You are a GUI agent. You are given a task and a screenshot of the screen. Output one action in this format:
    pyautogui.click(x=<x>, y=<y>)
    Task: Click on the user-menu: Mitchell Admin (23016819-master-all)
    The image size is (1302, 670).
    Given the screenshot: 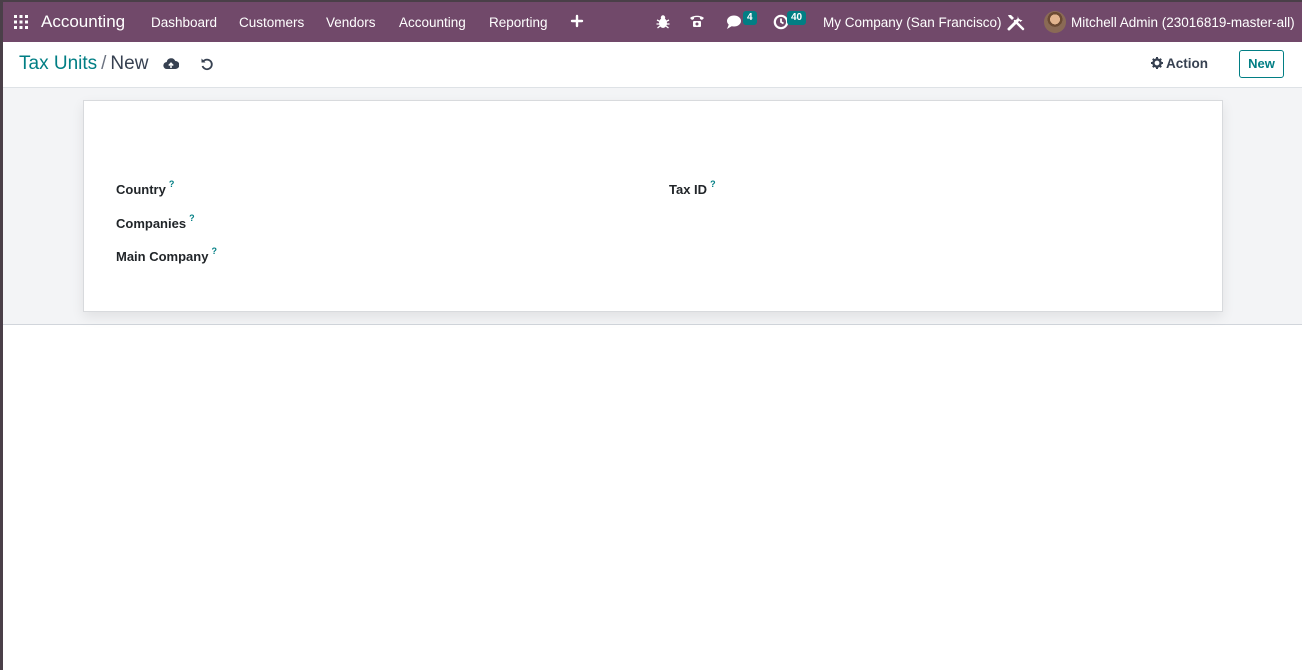 What is the action you would take?
    pyautogui.click(x=1183, y=22)
    